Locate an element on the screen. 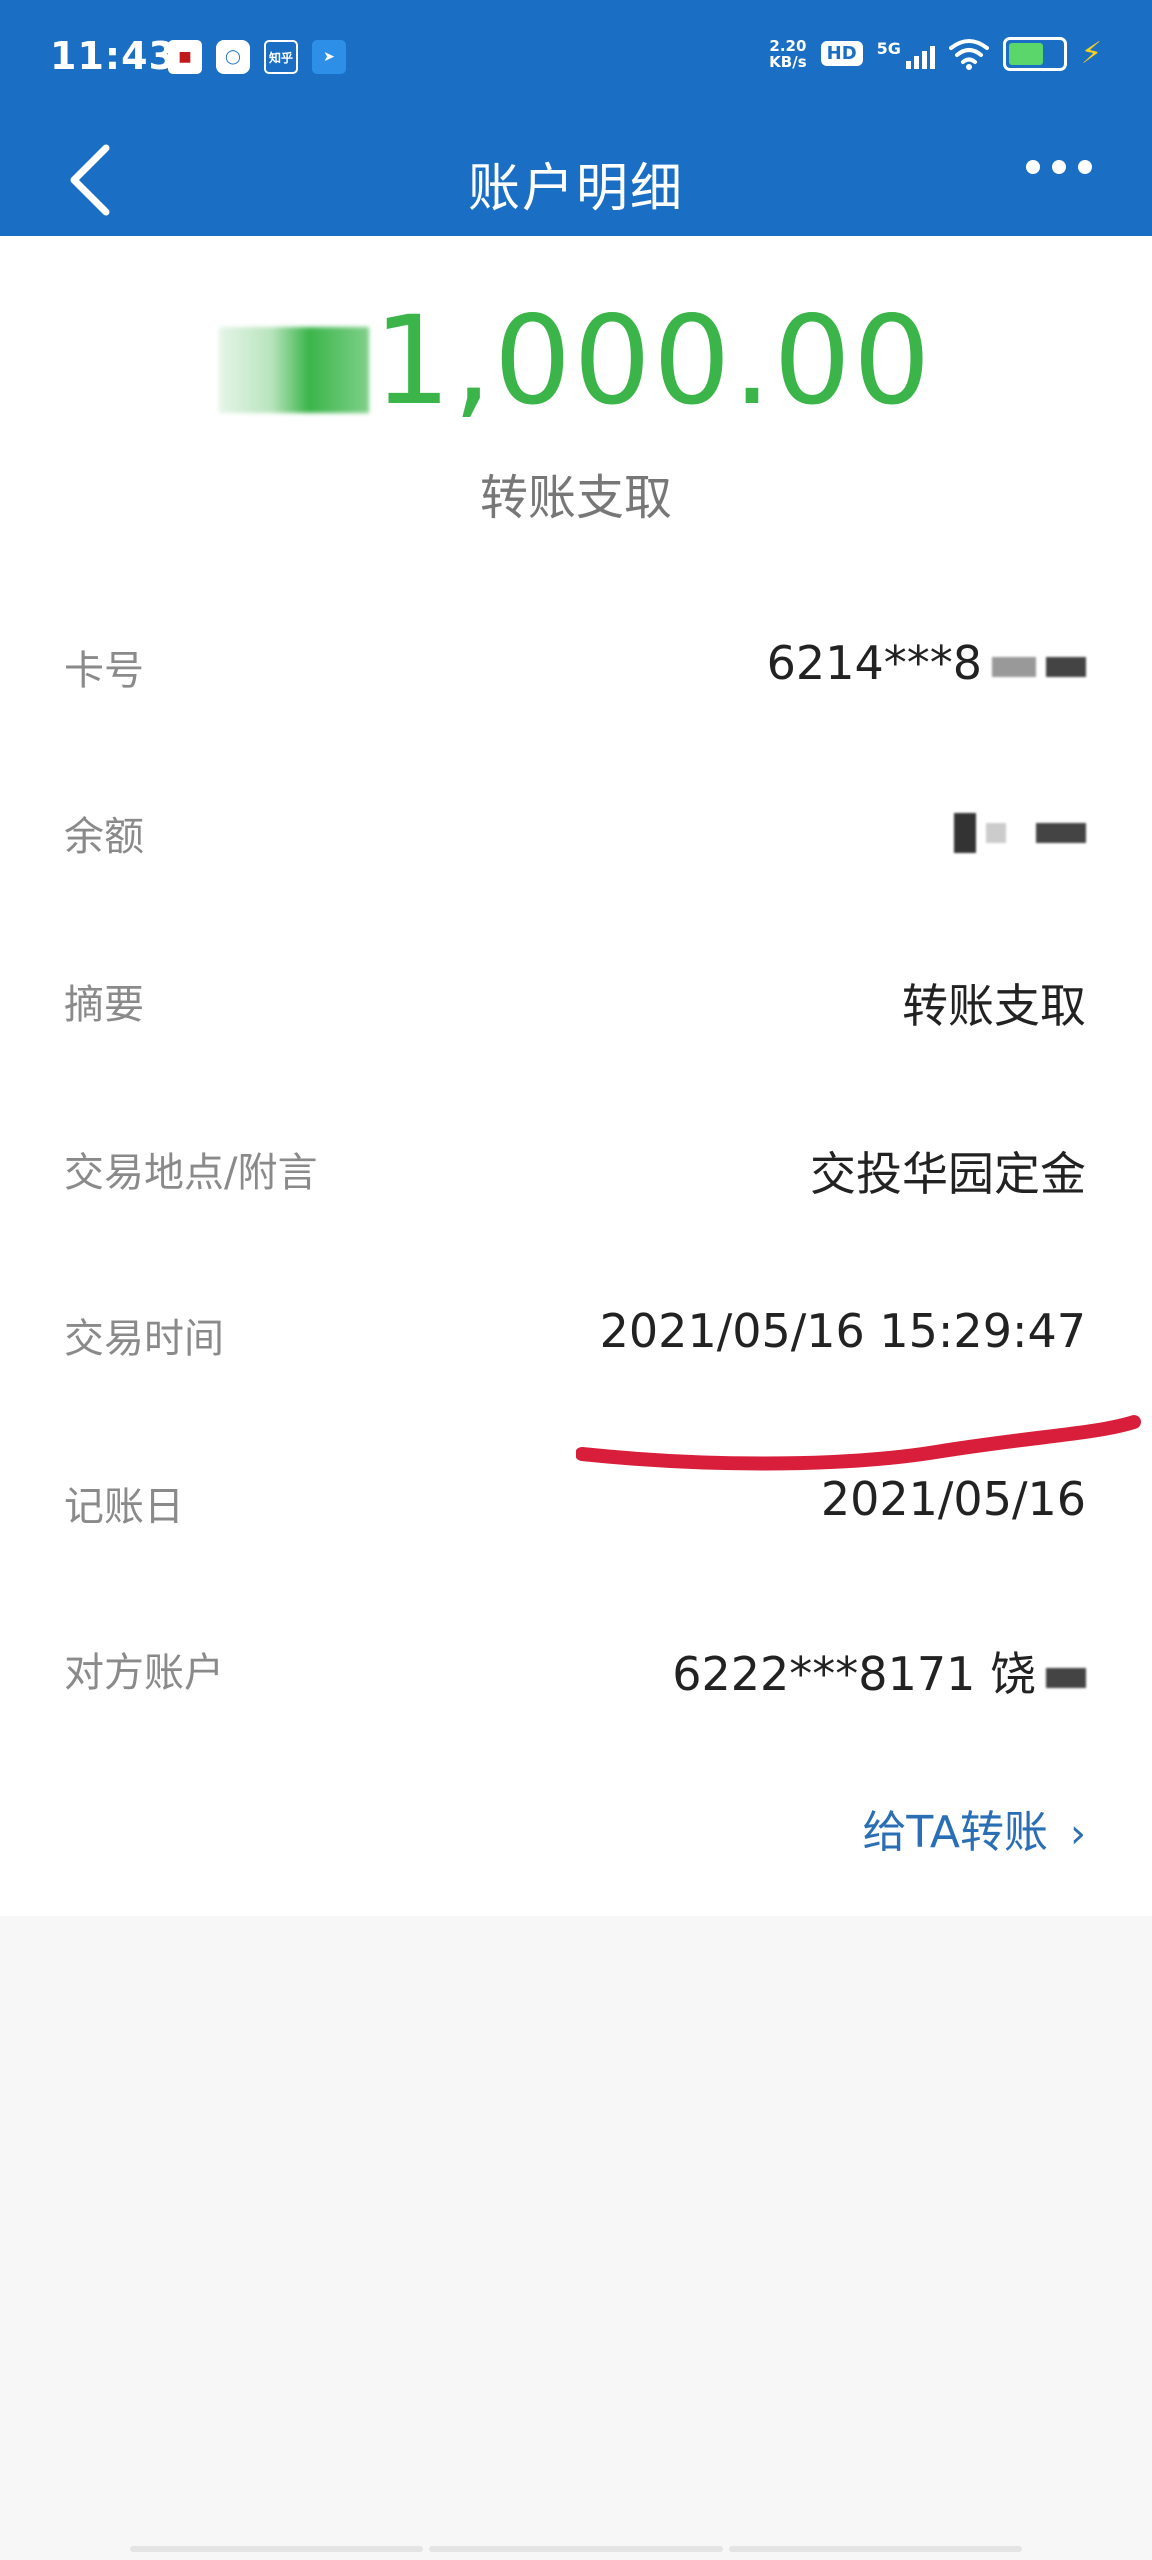 This screenshot has height=2560, width=1152. detail-row-summary: 摘要 转账支取 is located at coordinates (575, 1006).